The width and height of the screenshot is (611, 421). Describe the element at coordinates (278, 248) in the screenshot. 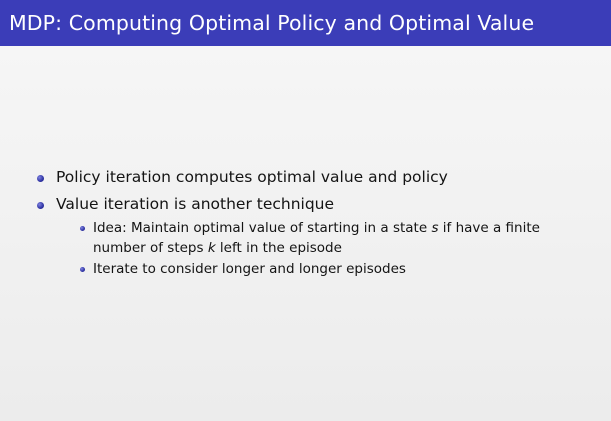

I see `idea-text-line2-part2: left in the episode` at that location.